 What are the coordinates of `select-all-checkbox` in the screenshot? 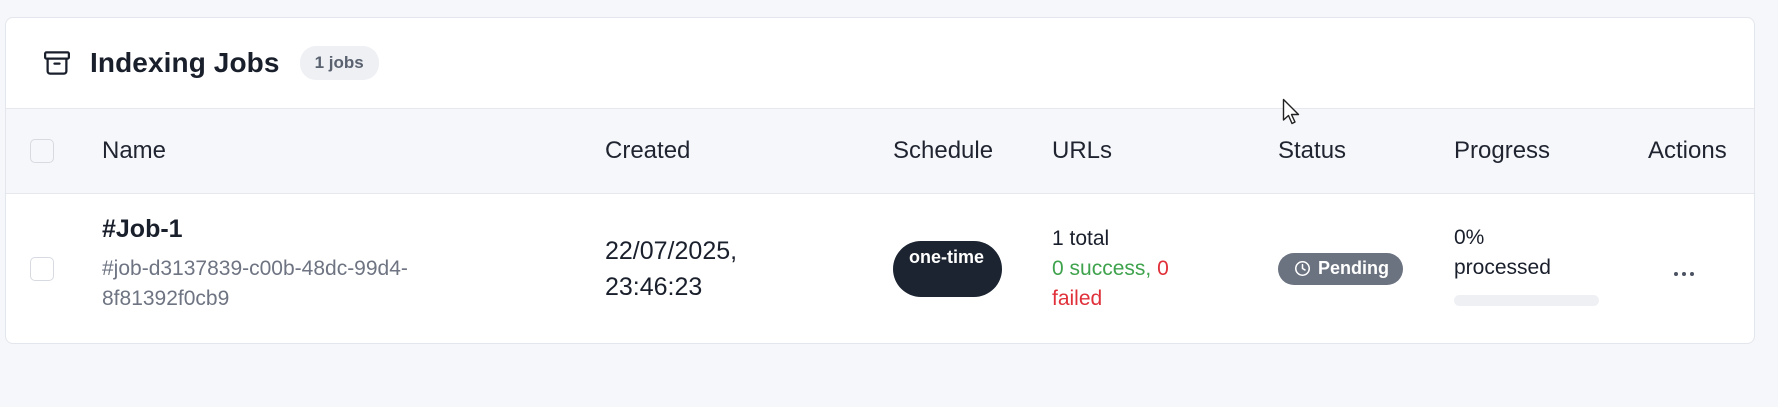 It's located at (42, 150).